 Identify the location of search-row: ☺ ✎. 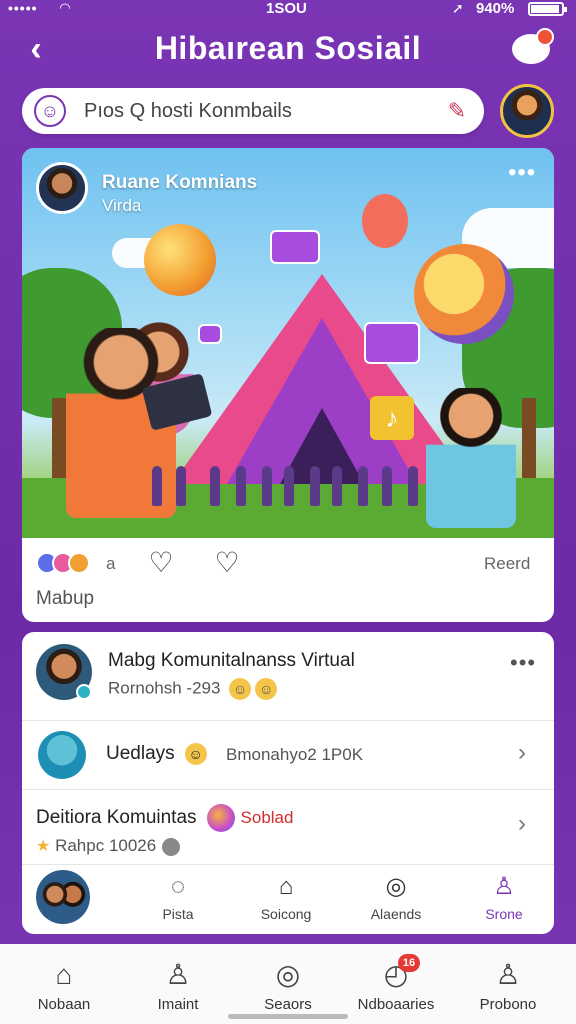
(288, 111).